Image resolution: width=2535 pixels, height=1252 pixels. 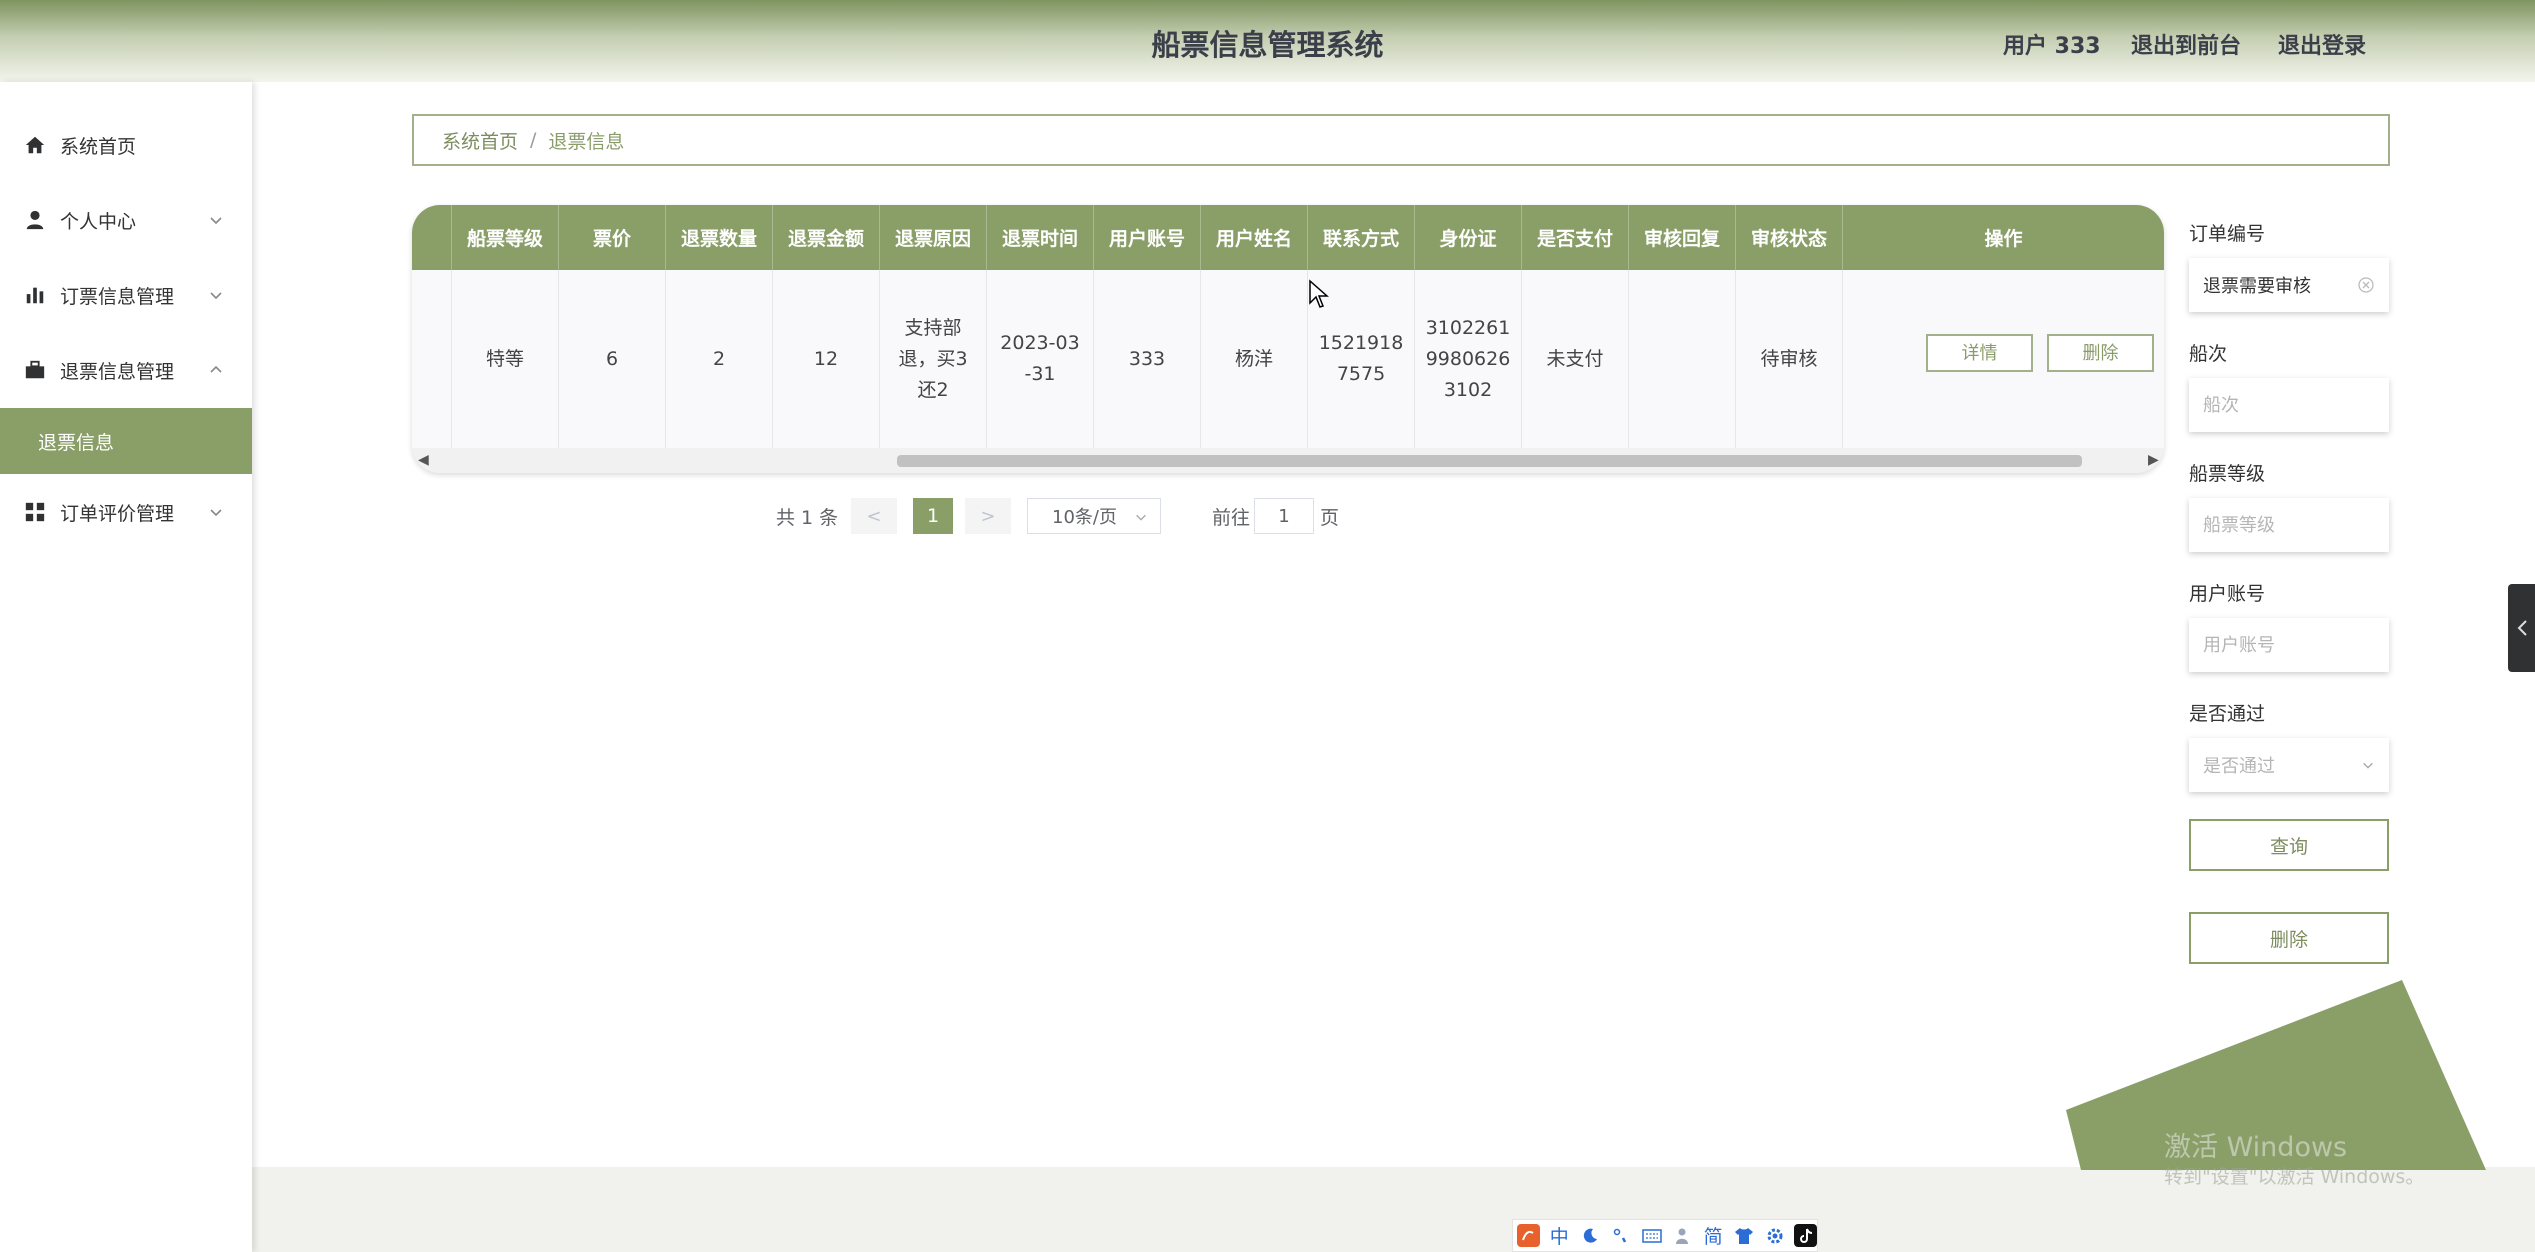 What do you see at coordinates (1267, 41) in the screenshot?
I see `top-header: 船票信息管理系统 用户 333 退出到前台 退出登录` at bounding box center [1267, 41].